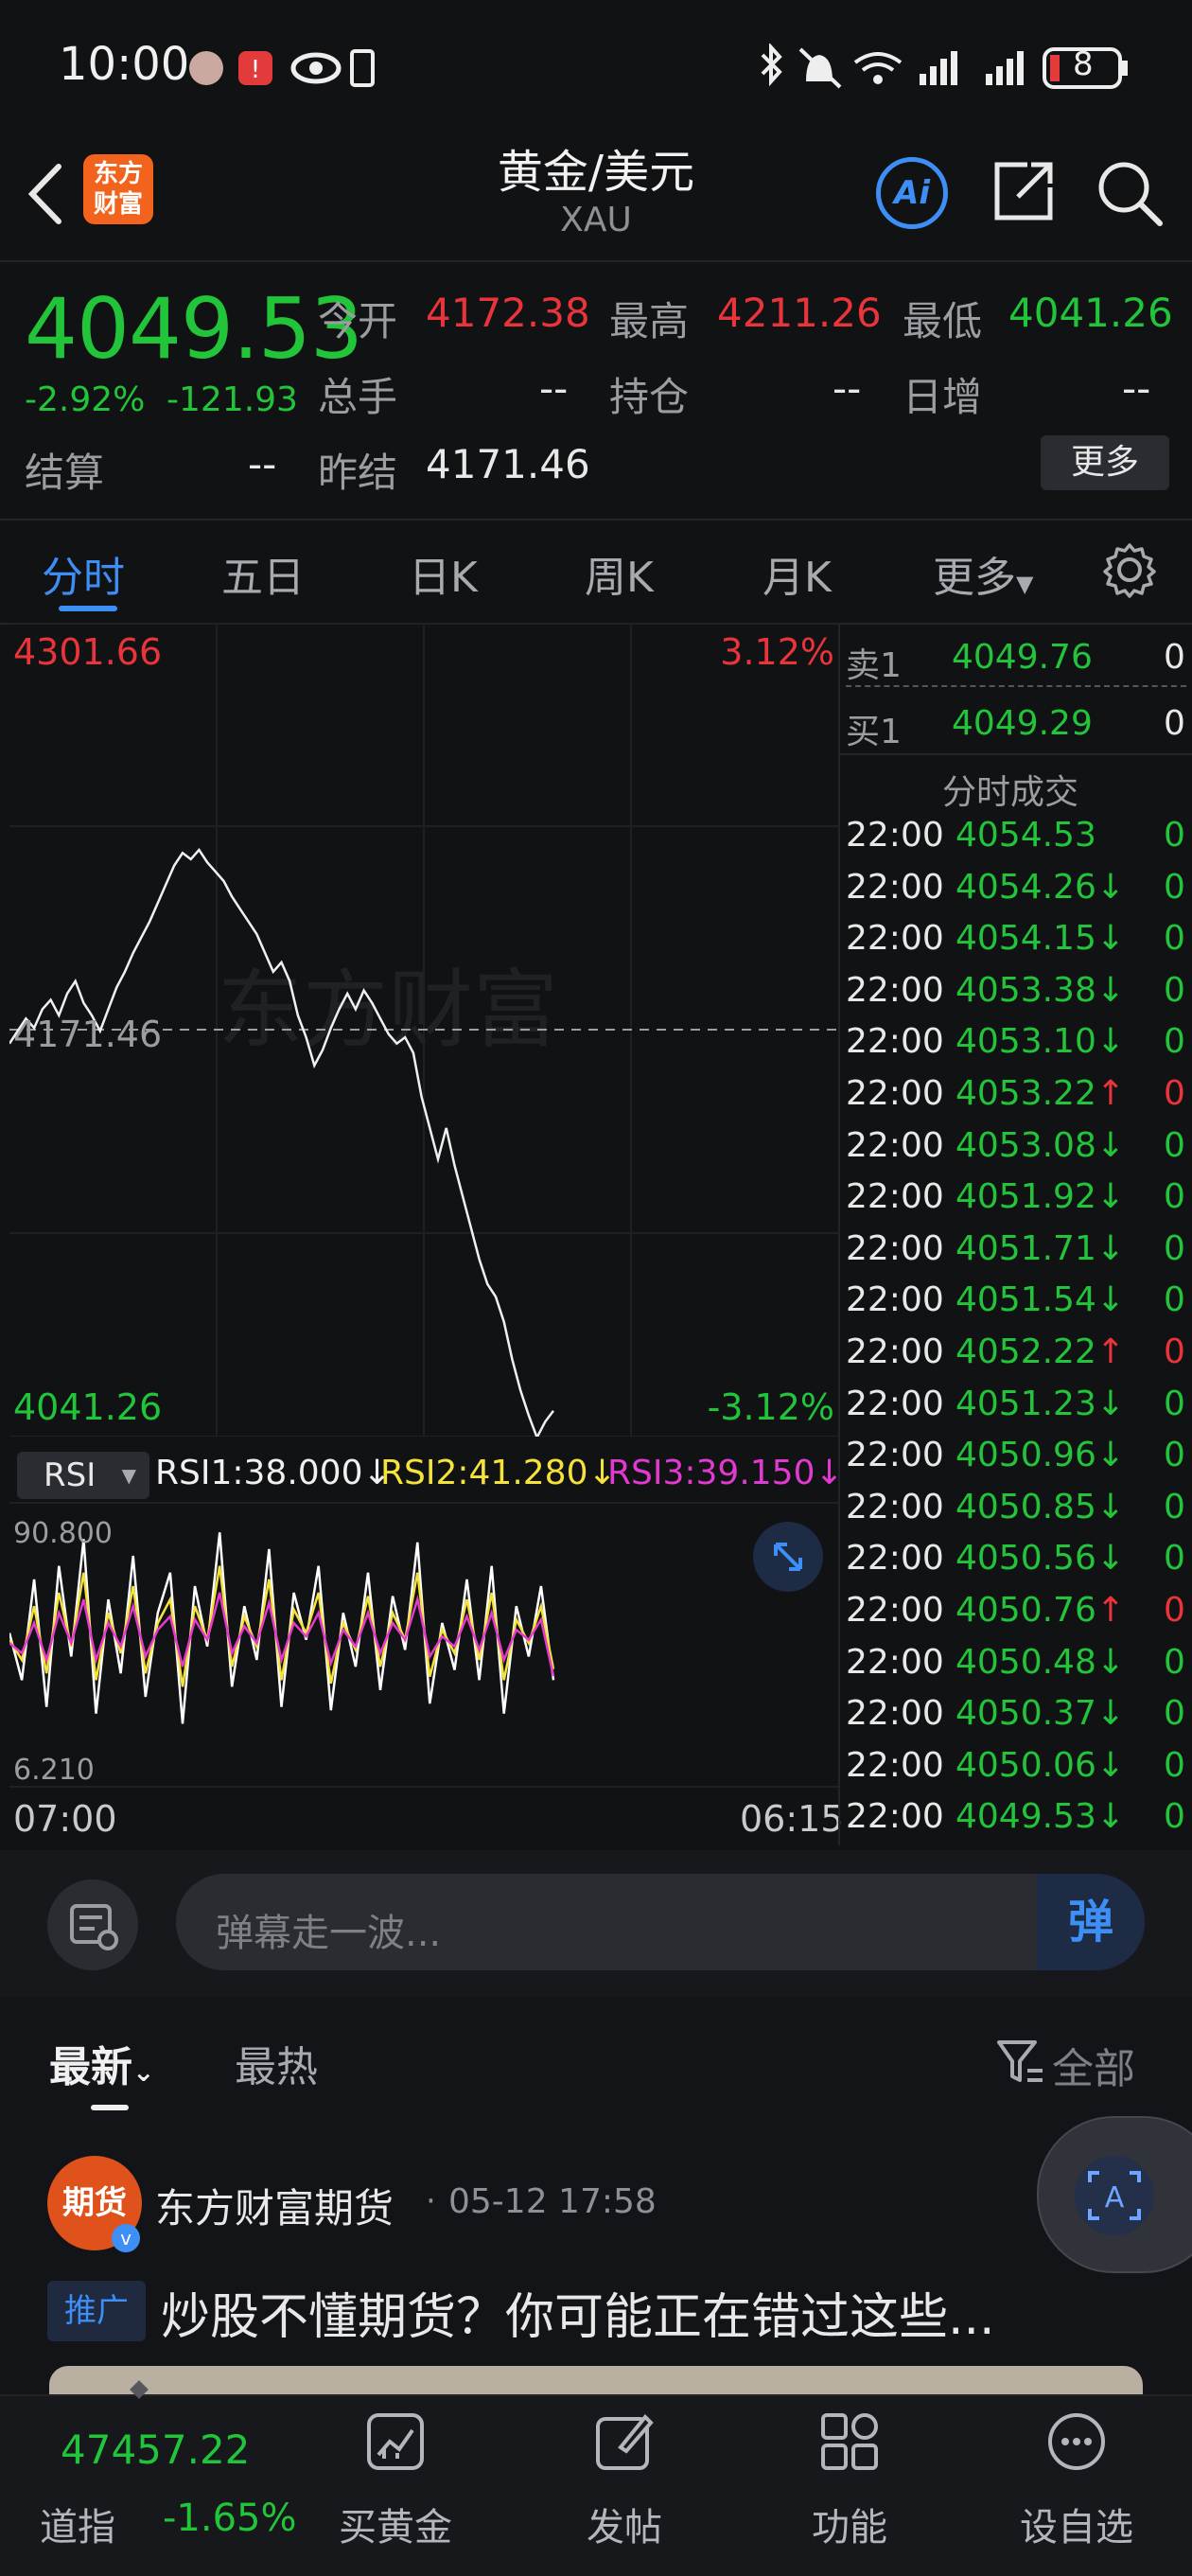 The image size is (1192, 2576). Describe the element at coordinates (87, 1034) in the screenshot. I see `ref-price-label: 4171.46` at that location.